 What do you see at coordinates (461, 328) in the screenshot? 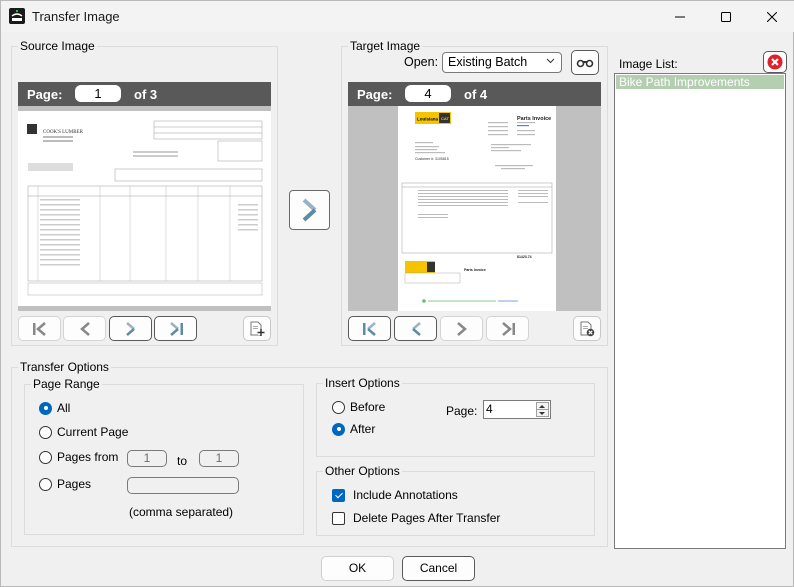
I see `target-next-page-button` at bounding box center [461, 328].